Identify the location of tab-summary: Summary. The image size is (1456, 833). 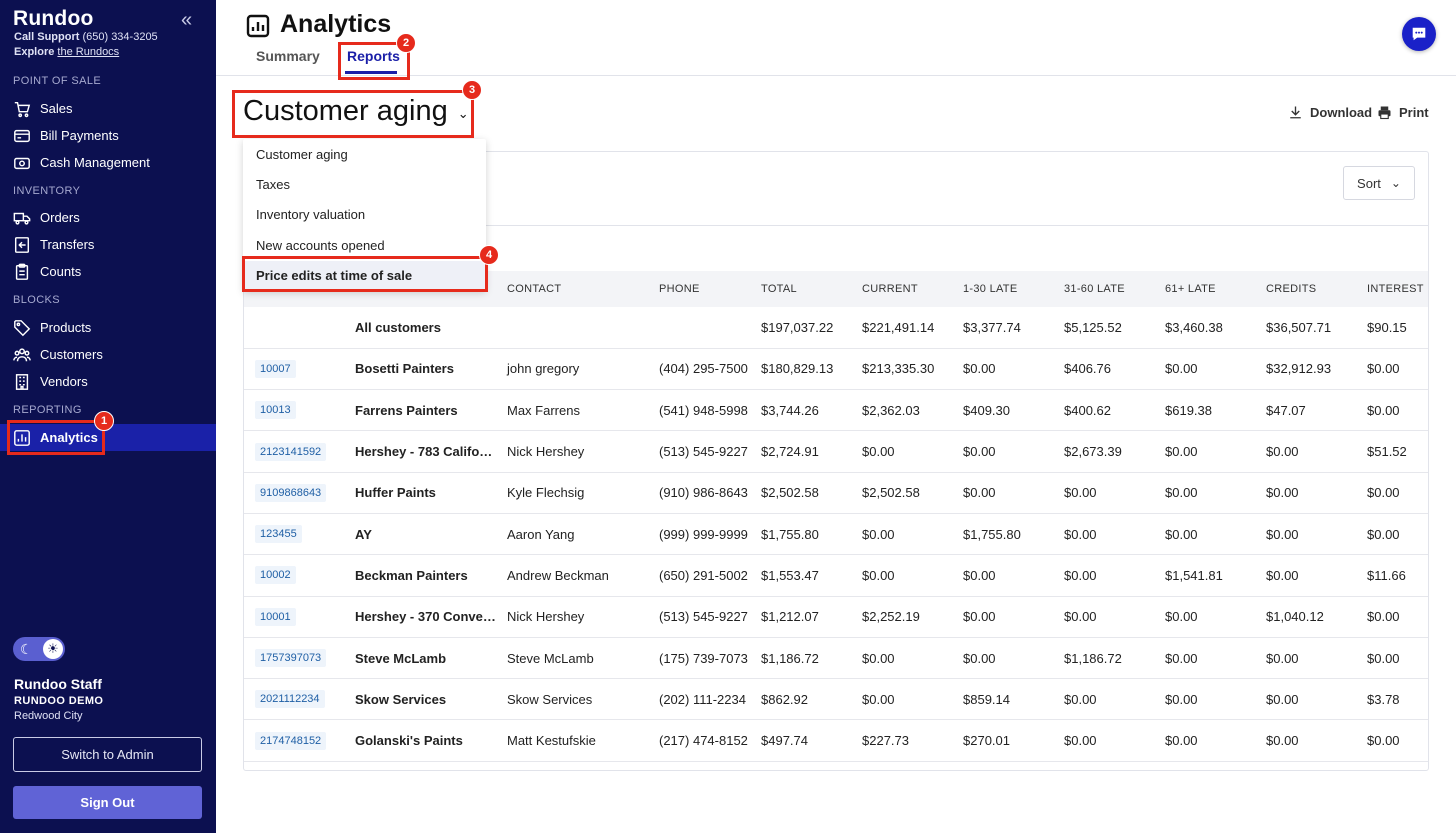
(288, 56).